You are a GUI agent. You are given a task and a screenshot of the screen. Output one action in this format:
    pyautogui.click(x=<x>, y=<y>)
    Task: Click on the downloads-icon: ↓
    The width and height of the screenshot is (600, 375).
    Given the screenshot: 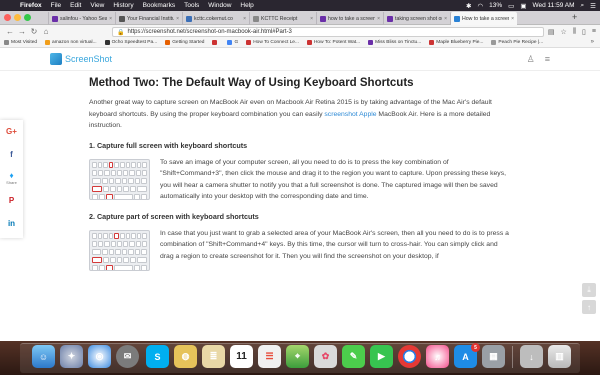 What is the action you would take?
    pyautogui.click(x=531, y=356)
    